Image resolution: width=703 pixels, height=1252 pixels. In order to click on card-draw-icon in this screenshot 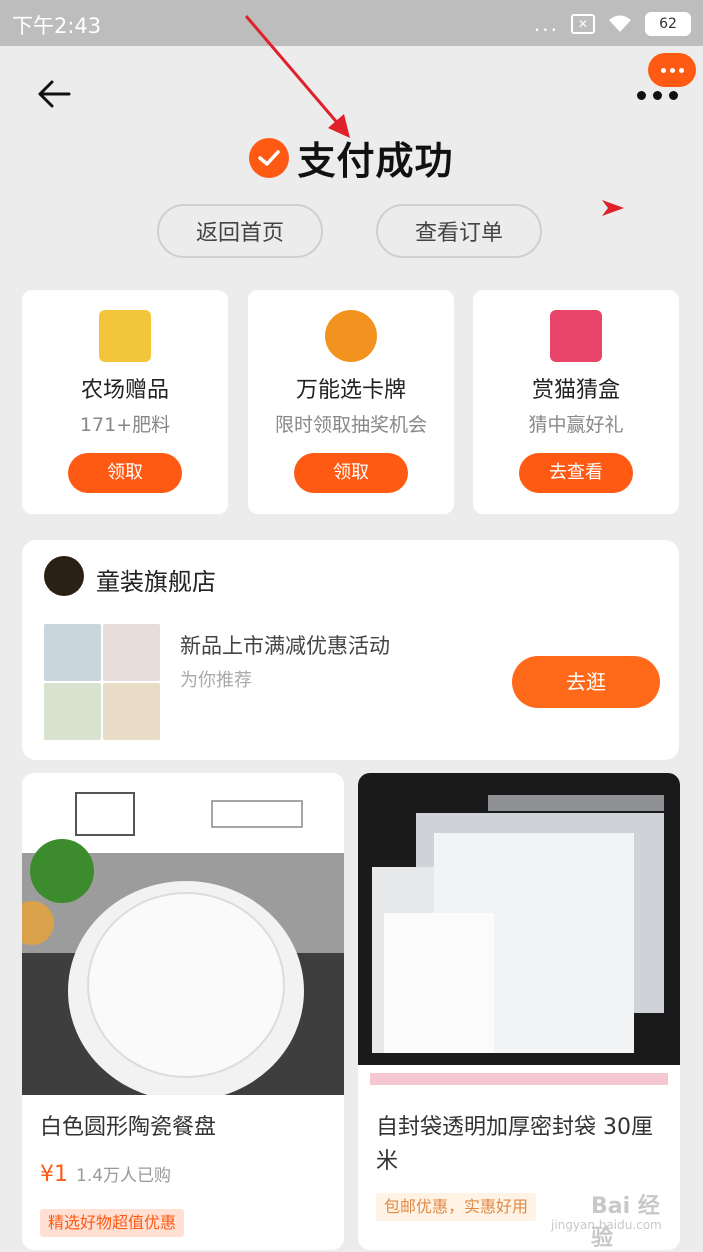, I will do `click(351, 336)`.